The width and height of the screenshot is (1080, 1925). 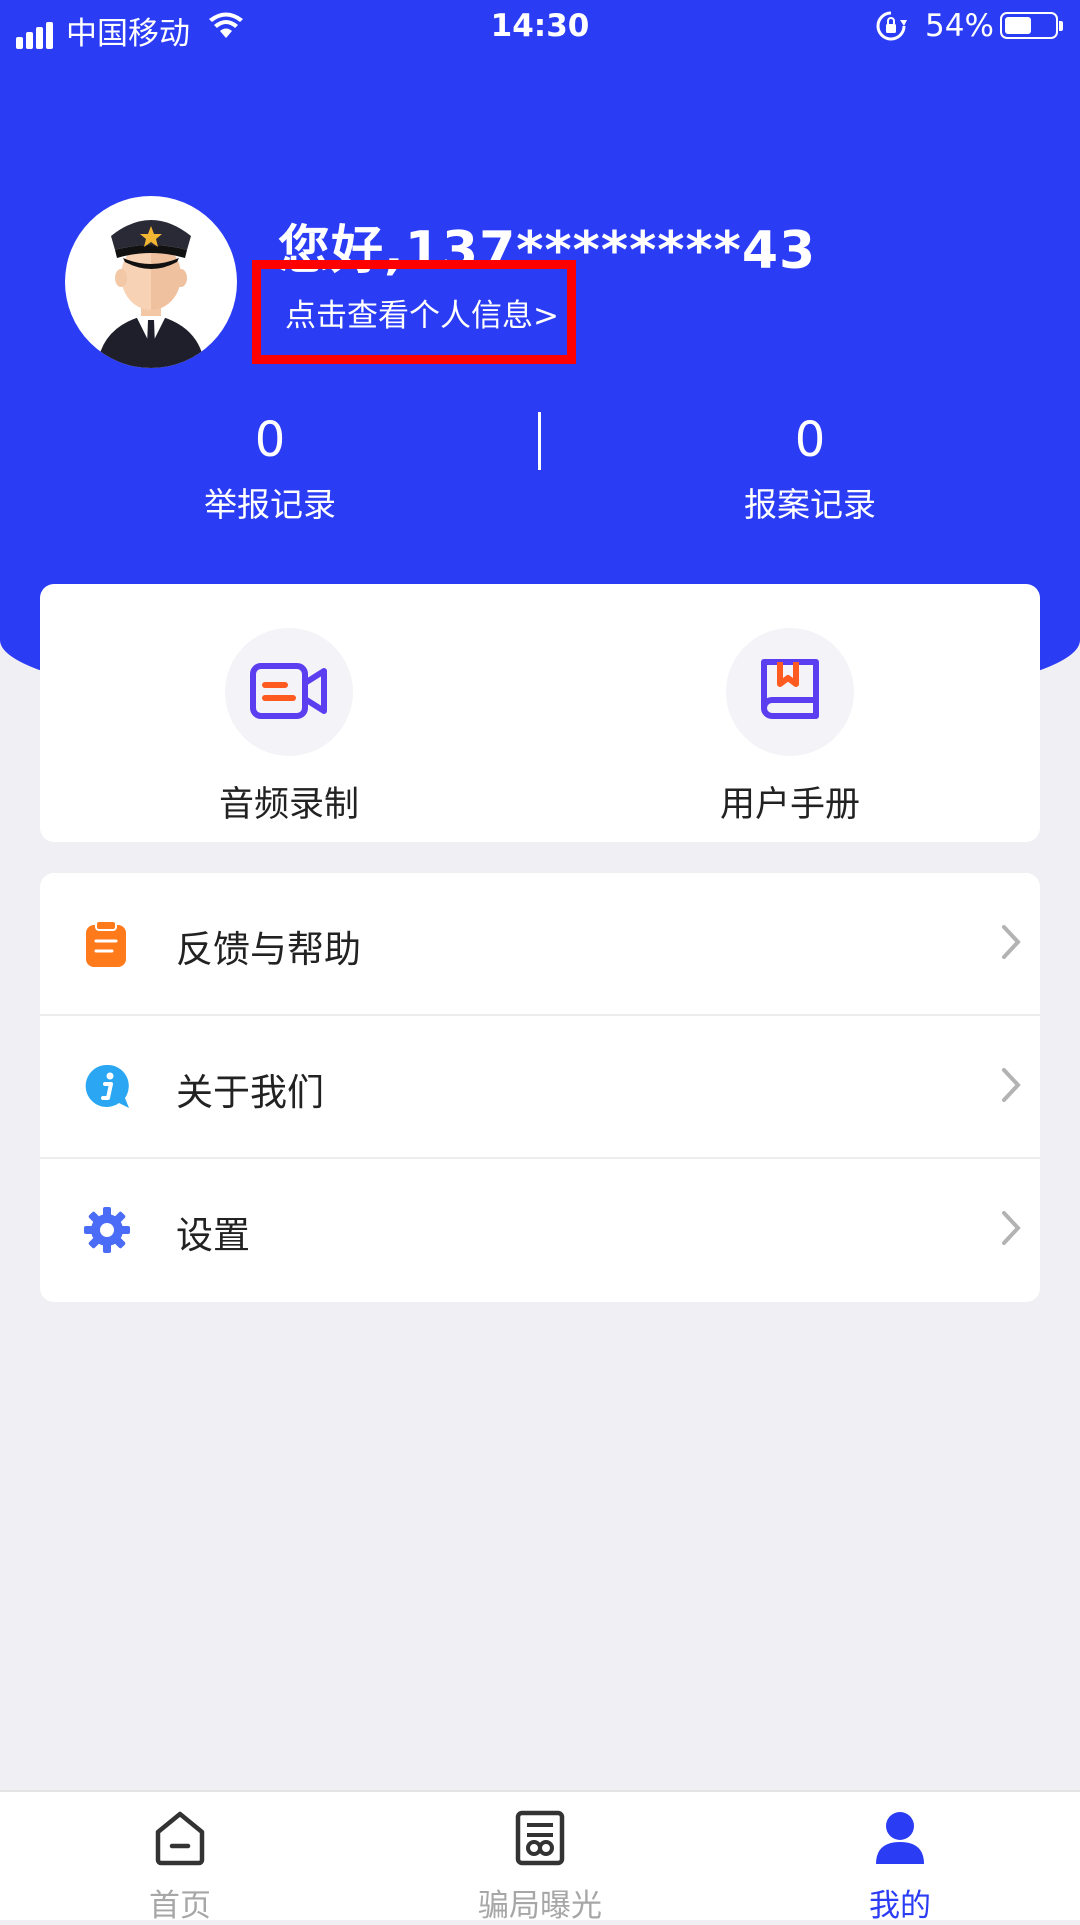 What do you see at coordinates (540, 944) in the screenshot?
I see `menu-item-feedback: 反馈与帮助` at bounding box center [540, 944].